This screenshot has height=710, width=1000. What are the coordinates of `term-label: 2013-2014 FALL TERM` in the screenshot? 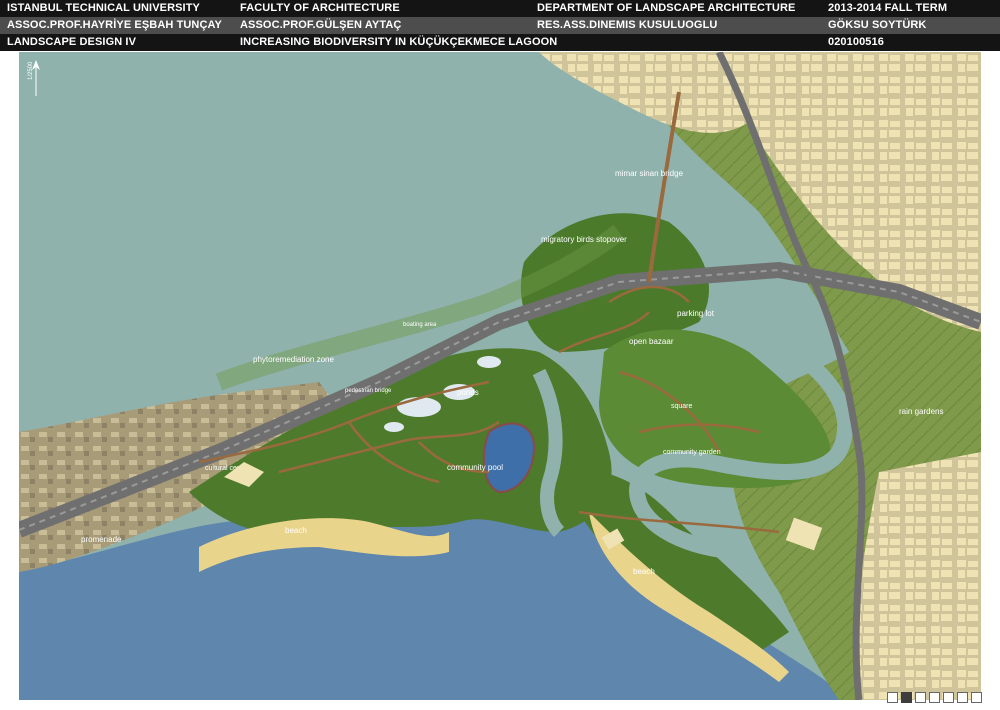 It's located at (888, 8).